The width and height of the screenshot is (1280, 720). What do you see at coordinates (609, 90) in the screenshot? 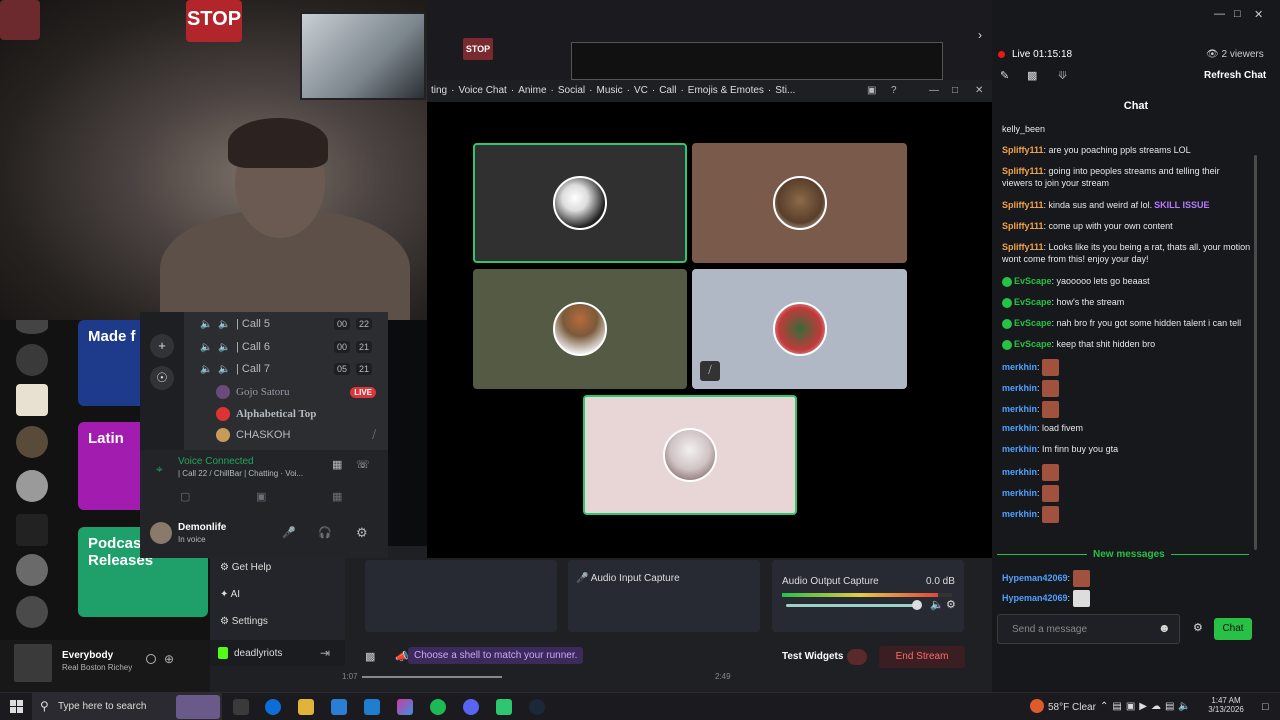
I see `tab-music: Music` at bounding box center [609, 90].